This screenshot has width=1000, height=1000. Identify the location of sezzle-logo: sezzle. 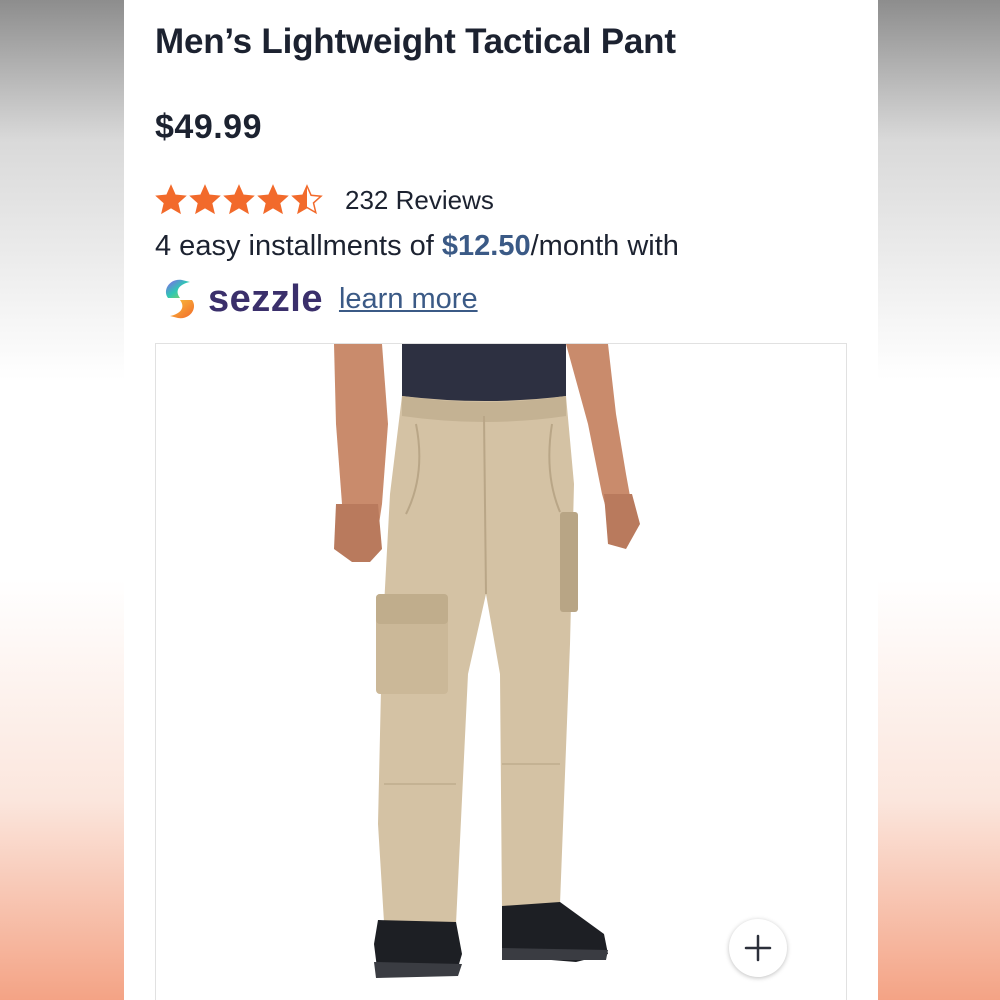
(241, 299).